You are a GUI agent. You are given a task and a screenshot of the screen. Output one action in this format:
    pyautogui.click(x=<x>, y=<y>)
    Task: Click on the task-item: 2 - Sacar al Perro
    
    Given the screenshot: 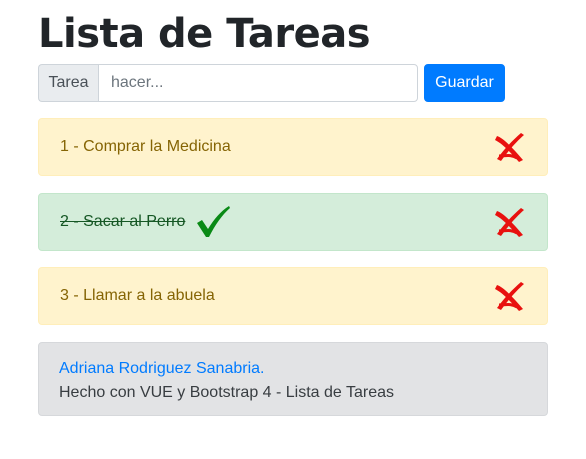 What is the action you would take?
    pyautogui.click(x=293, y=222)
    